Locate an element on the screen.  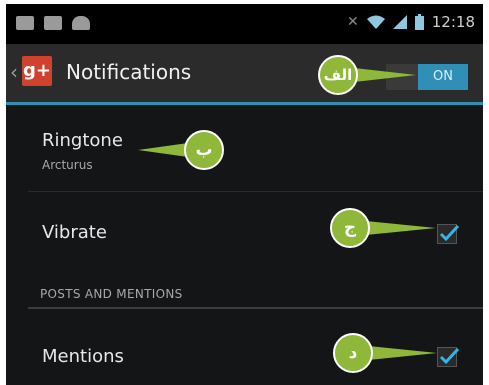
vibrate-title: Vibrate is located at coordinates (74, 232).